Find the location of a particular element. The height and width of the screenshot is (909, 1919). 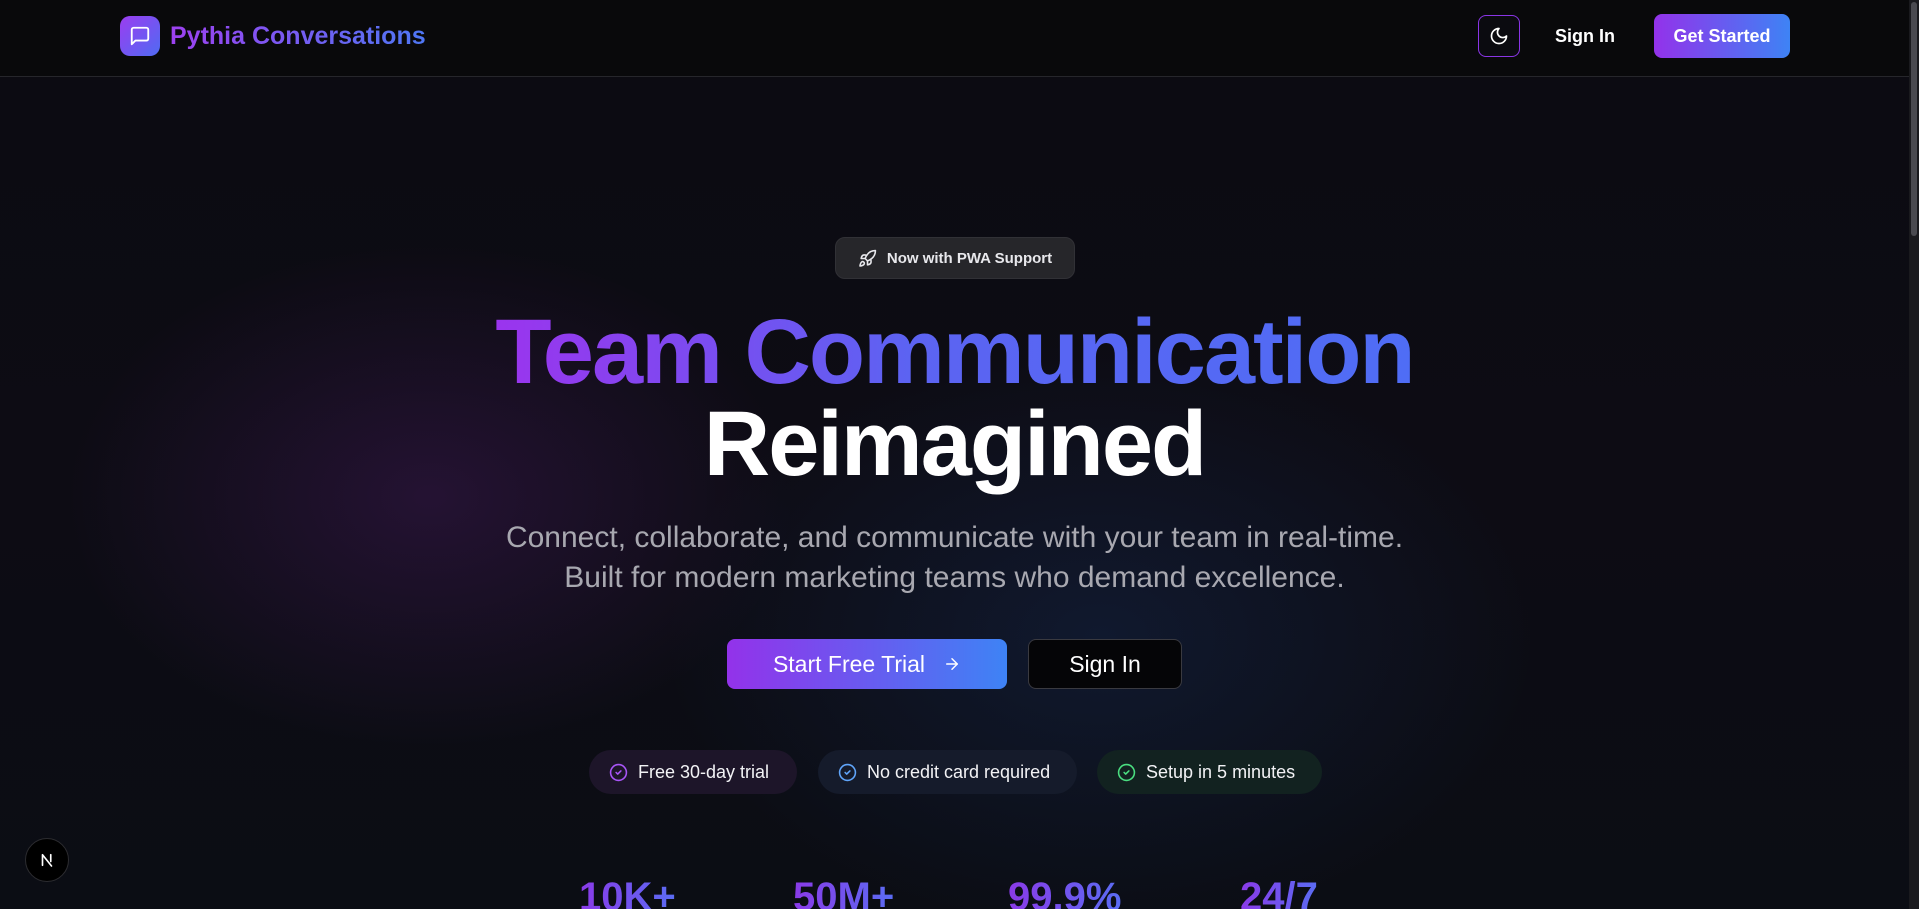

nextjs-dev-indicator-button is located at coordinates (47, 860).